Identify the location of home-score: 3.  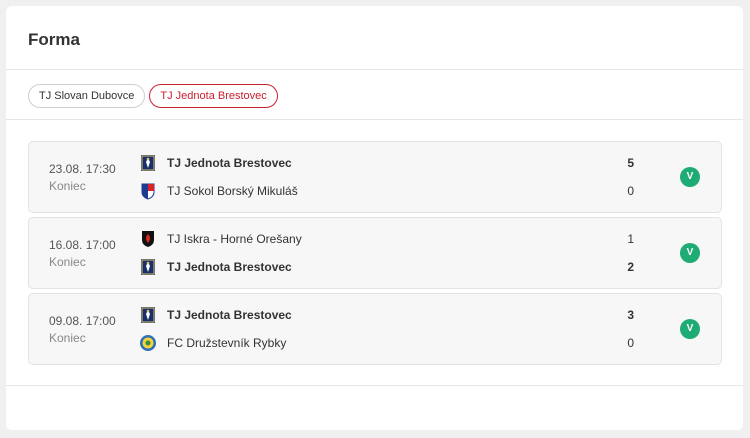
(630, 315).